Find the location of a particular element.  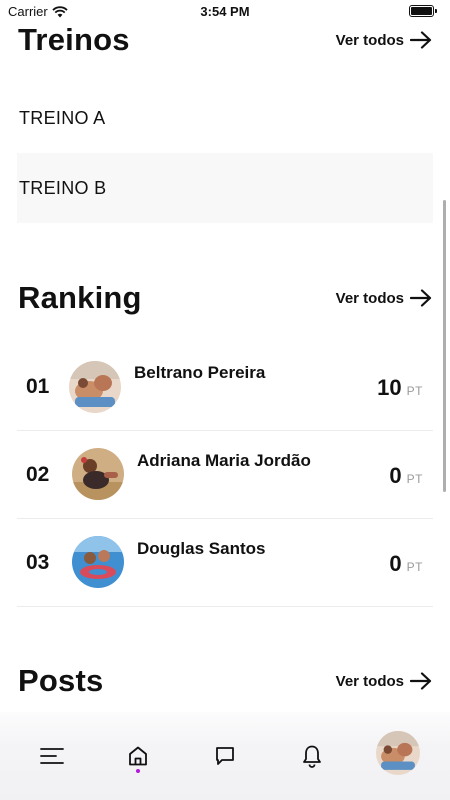

chat-icon is located at coordinates (225, 756).